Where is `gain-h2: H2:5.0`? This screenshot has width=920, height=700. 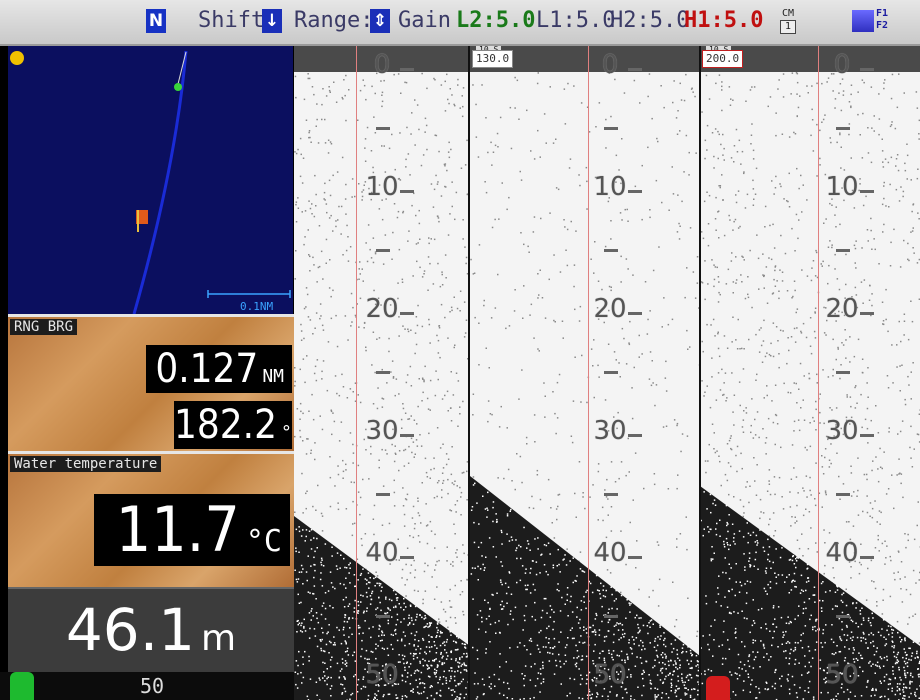
gain-h2: H2:5.0 is located at coordinates (649, 21).